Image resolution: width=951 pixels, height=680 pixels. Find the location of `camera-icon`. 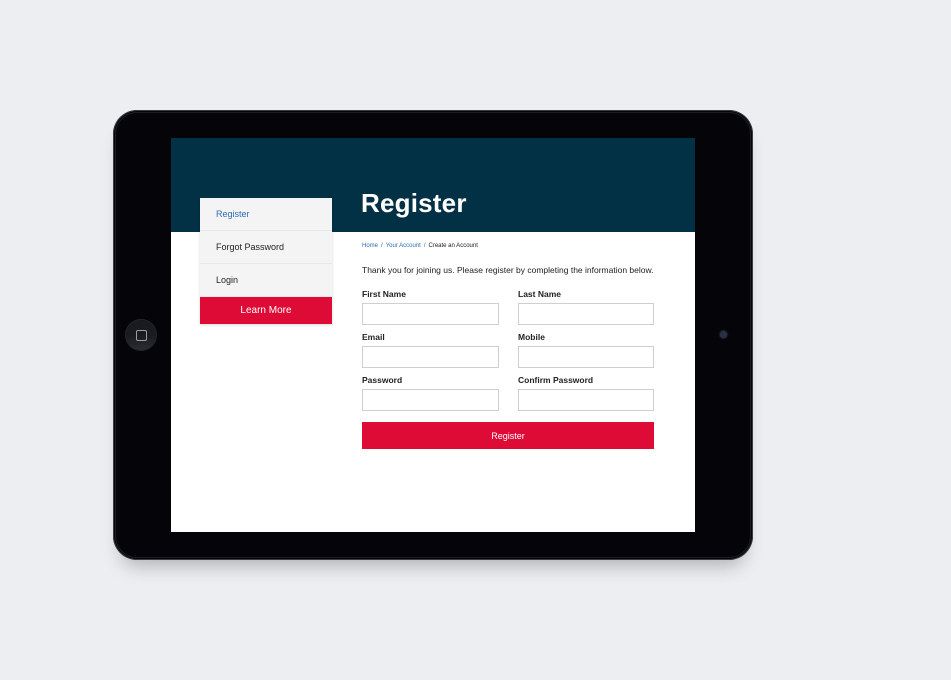

camera-icon is located at coordinates (723, 334).